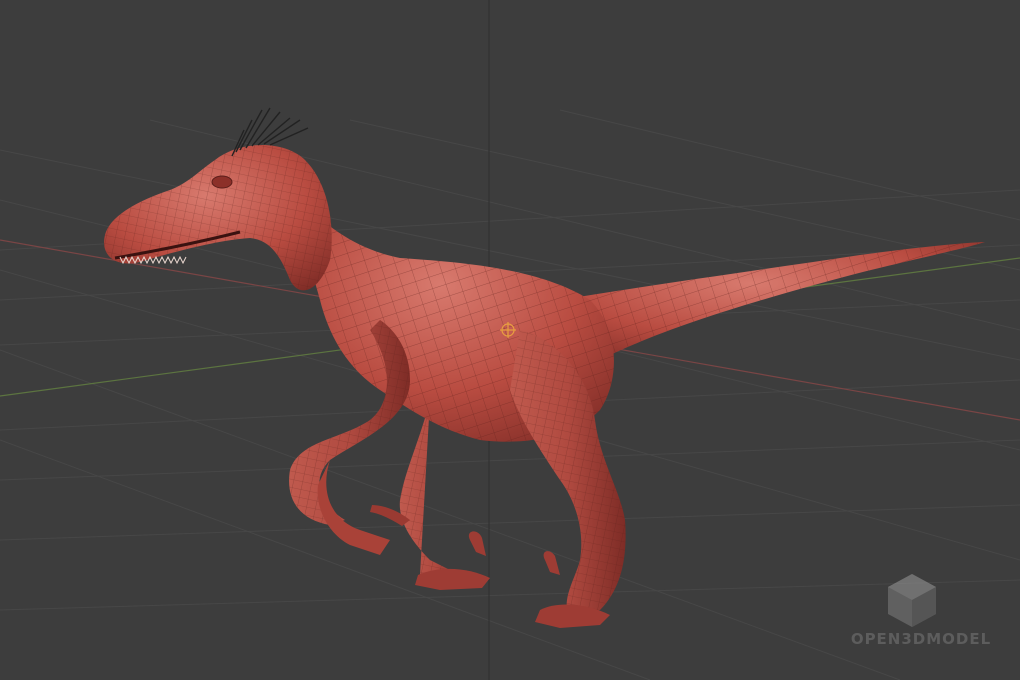 Image resolution: width=1020 pixels, height=680 pixels. What do you see at coordinates (222, 182) in the screenshot?
I see `eye` at bounding box center [222, 182].